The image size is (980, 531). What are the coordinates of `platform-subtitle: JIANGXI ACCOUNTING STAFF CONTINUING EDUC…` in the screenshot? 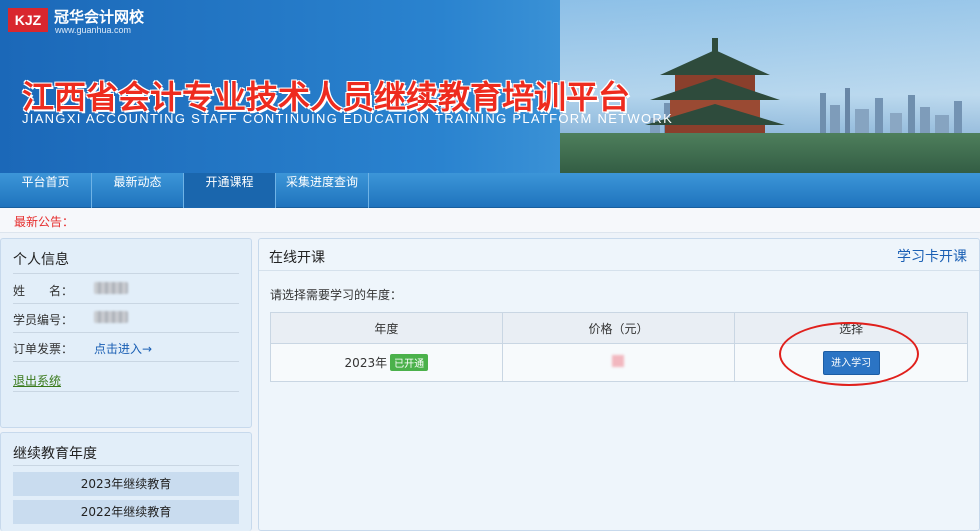 It's located at (348, 118).